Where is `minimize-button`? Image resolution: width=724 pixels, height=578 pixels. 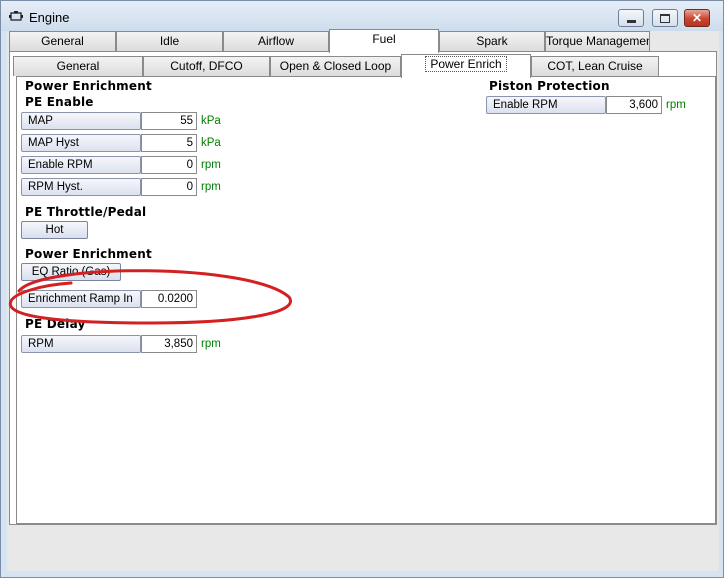 minimize-button is located at coordinates (631, 18).